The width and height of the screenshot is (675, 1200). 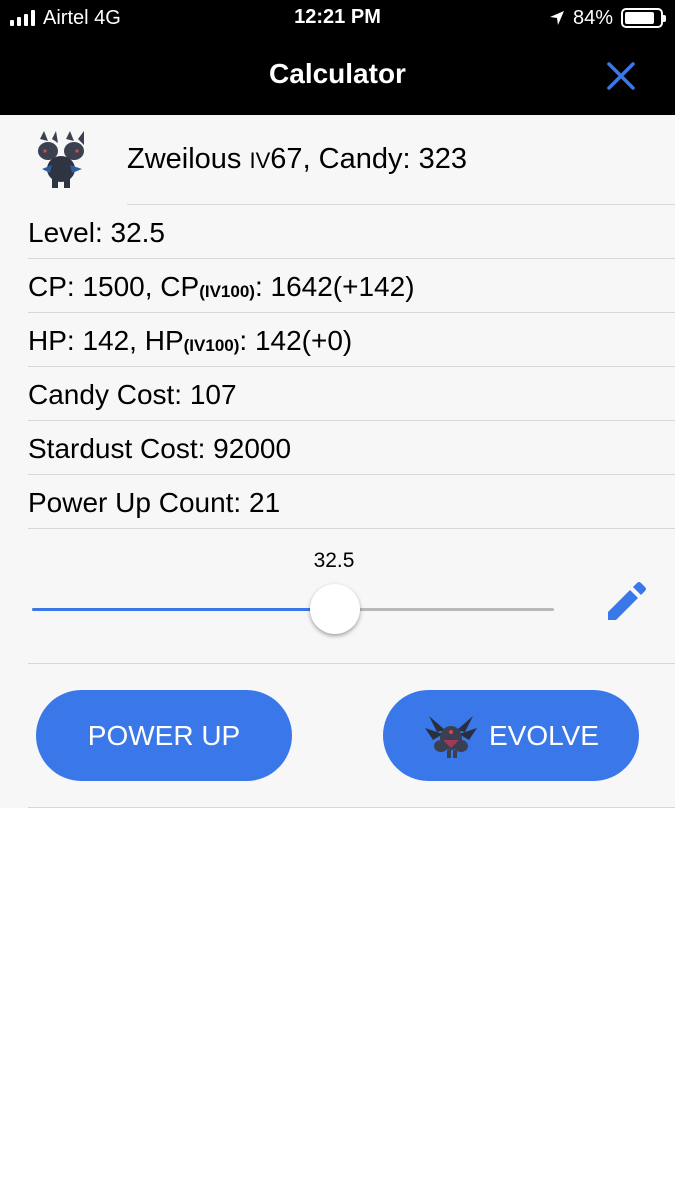 What do you see at coordinates (286, 159) in the screenshot?
I see `iv-value: 67` at bounding box center [286, 159].